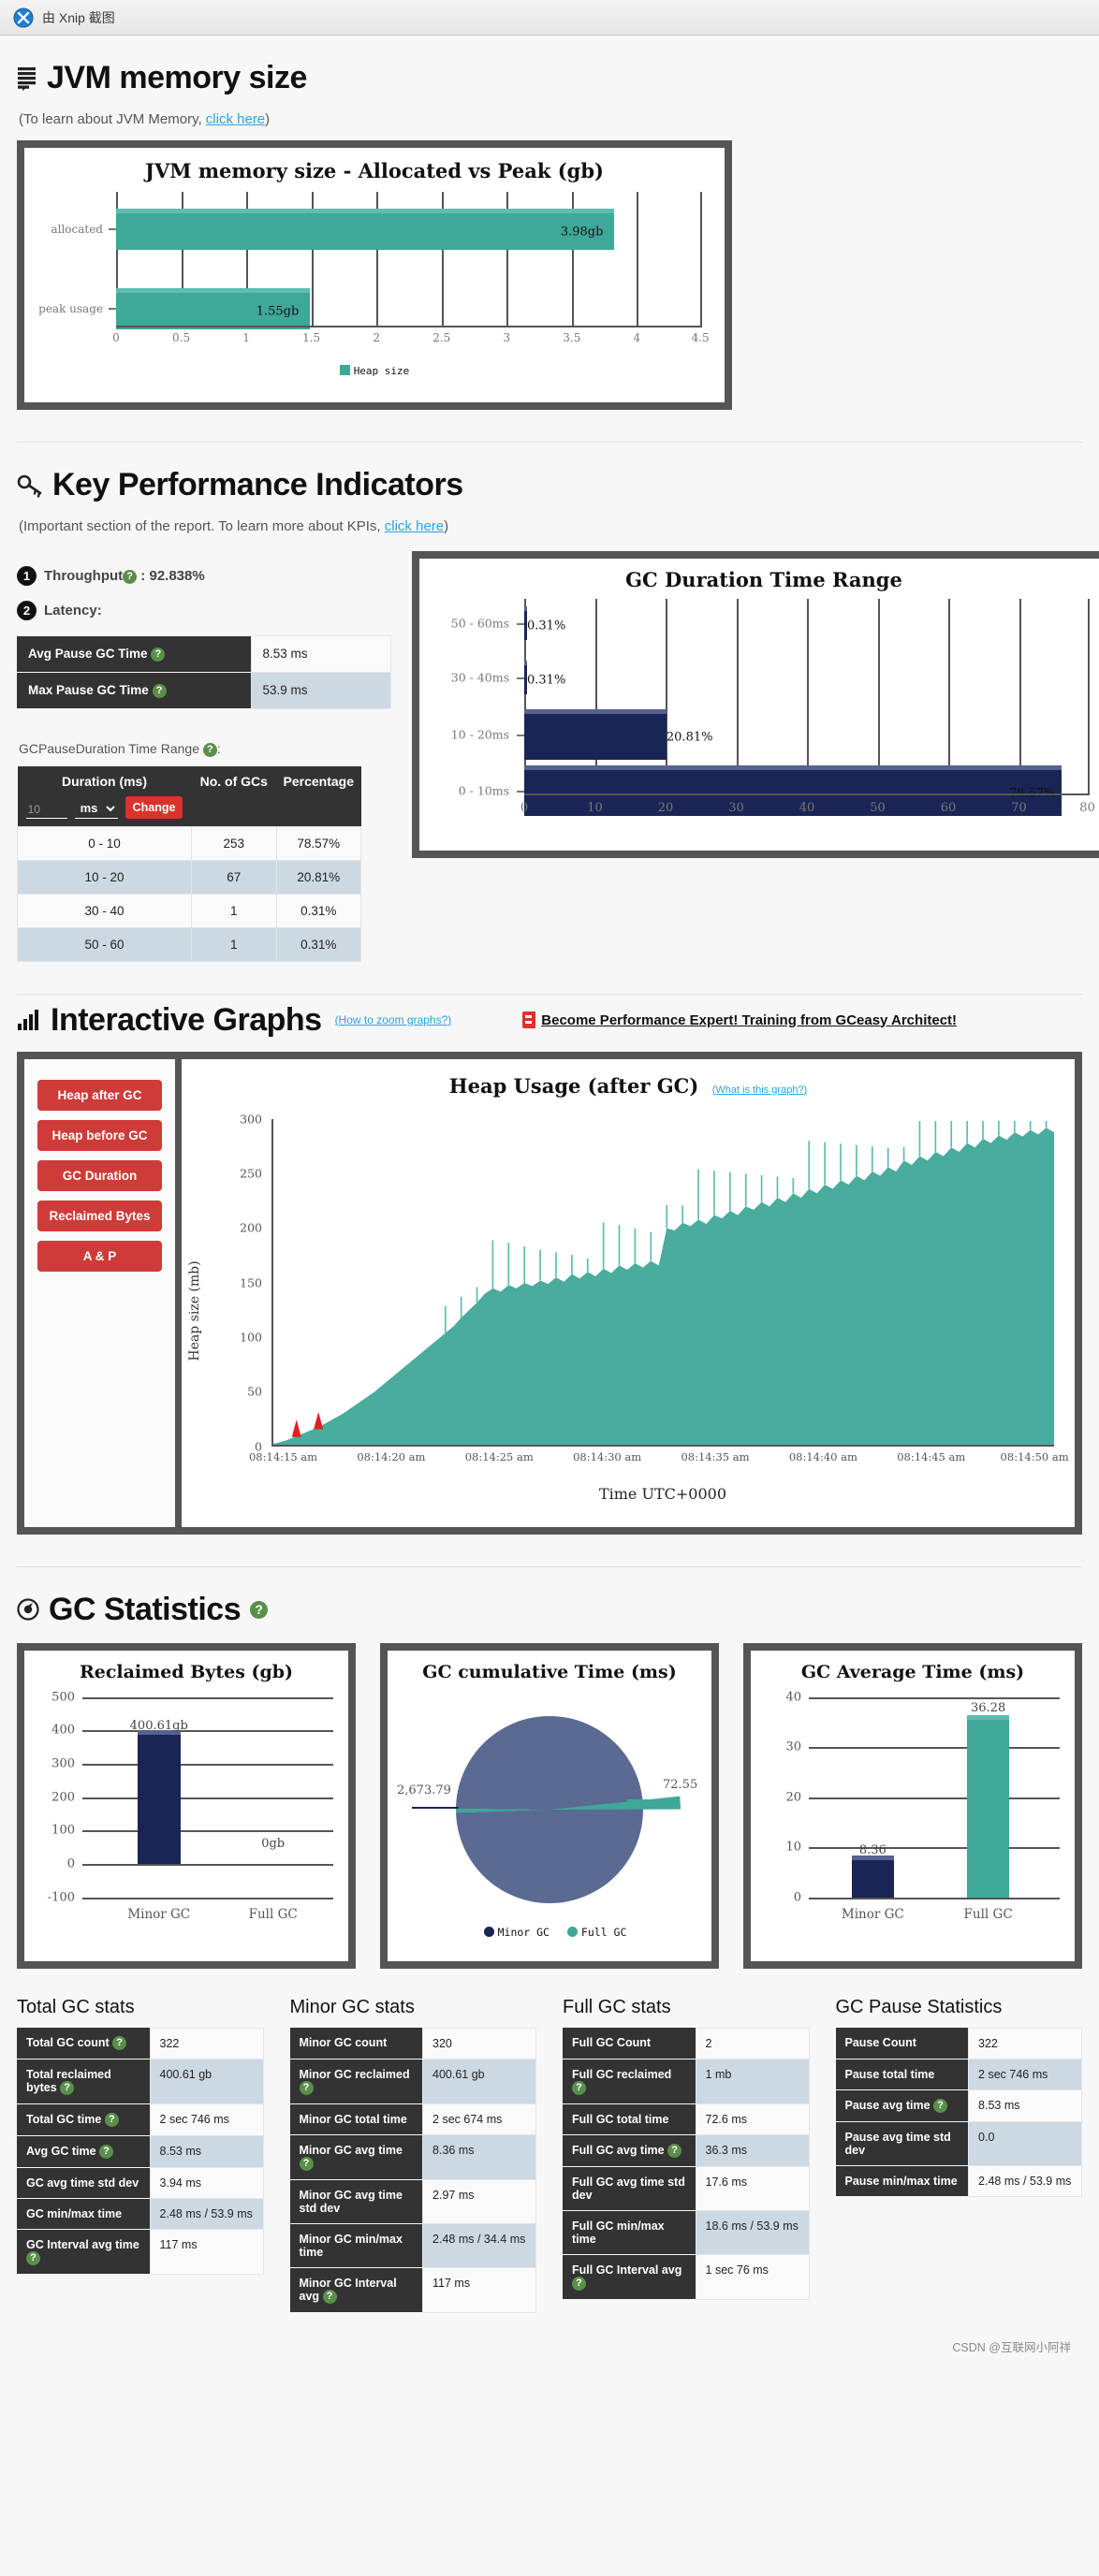 This screenshot has height=2576, width=1099. What do you see at coordinates (629, 2081) in the screenshot?
I see `fg-key-1: Full GC reclaimed ?` at bounding box center [629, 2081].